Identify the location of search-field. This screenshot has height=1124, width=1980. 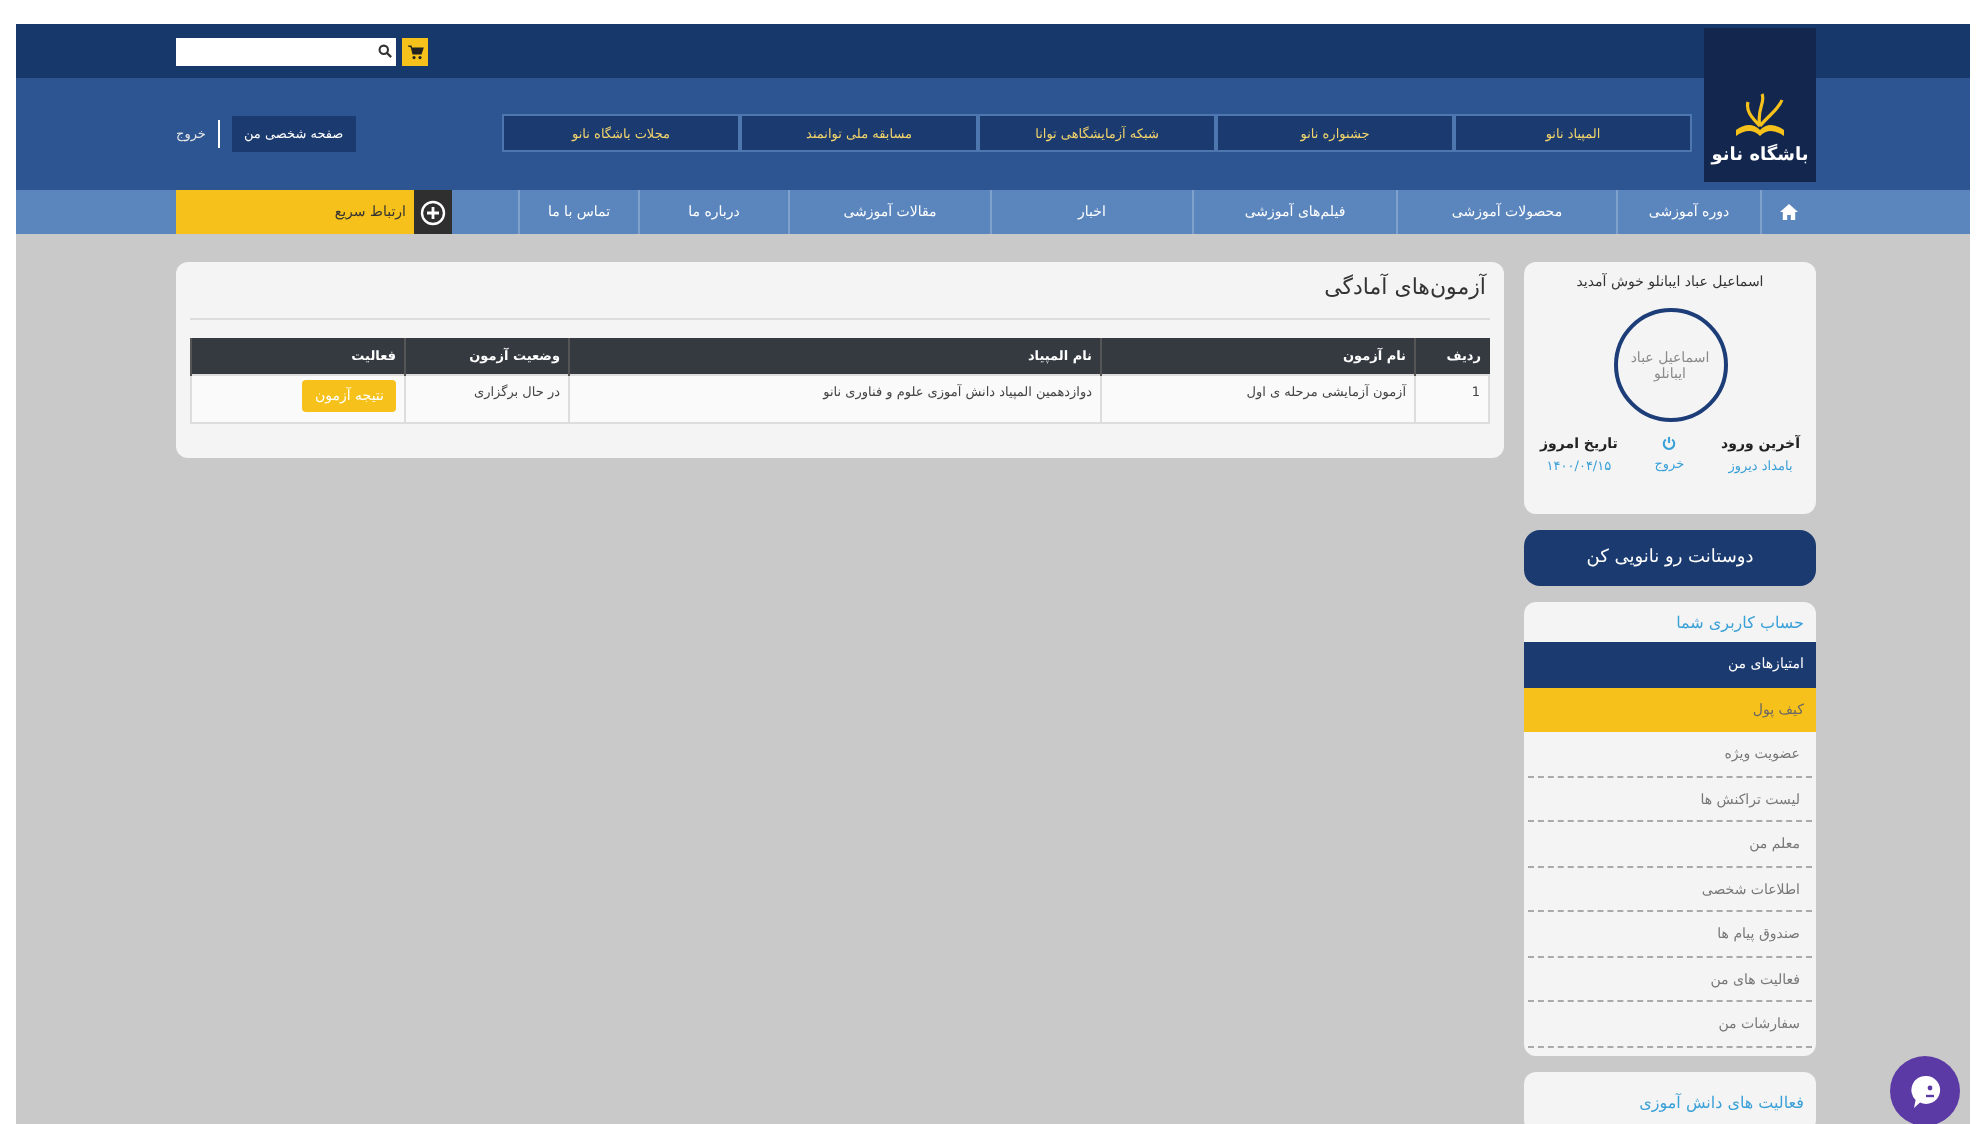
(286, 51).